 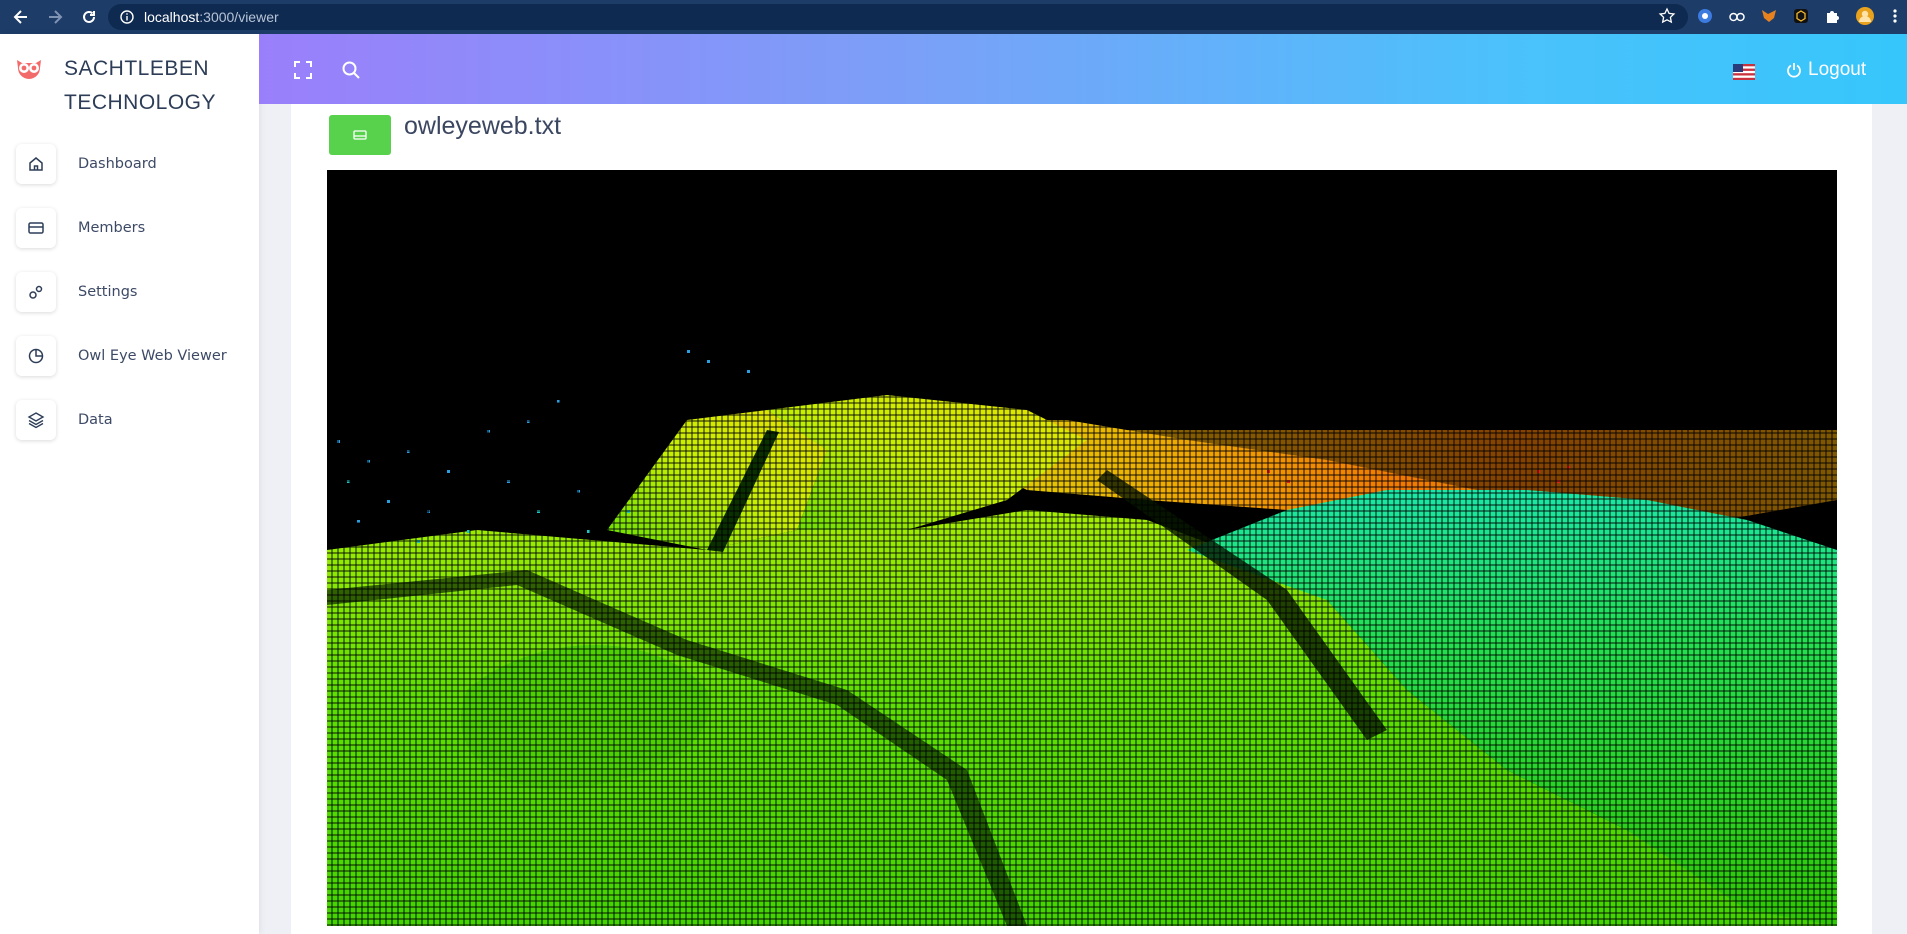 What do you see at coordinates (108, 292) in the screenshot?
I see `sidebar-item-label: Settings` at bounding box center [108, 292].